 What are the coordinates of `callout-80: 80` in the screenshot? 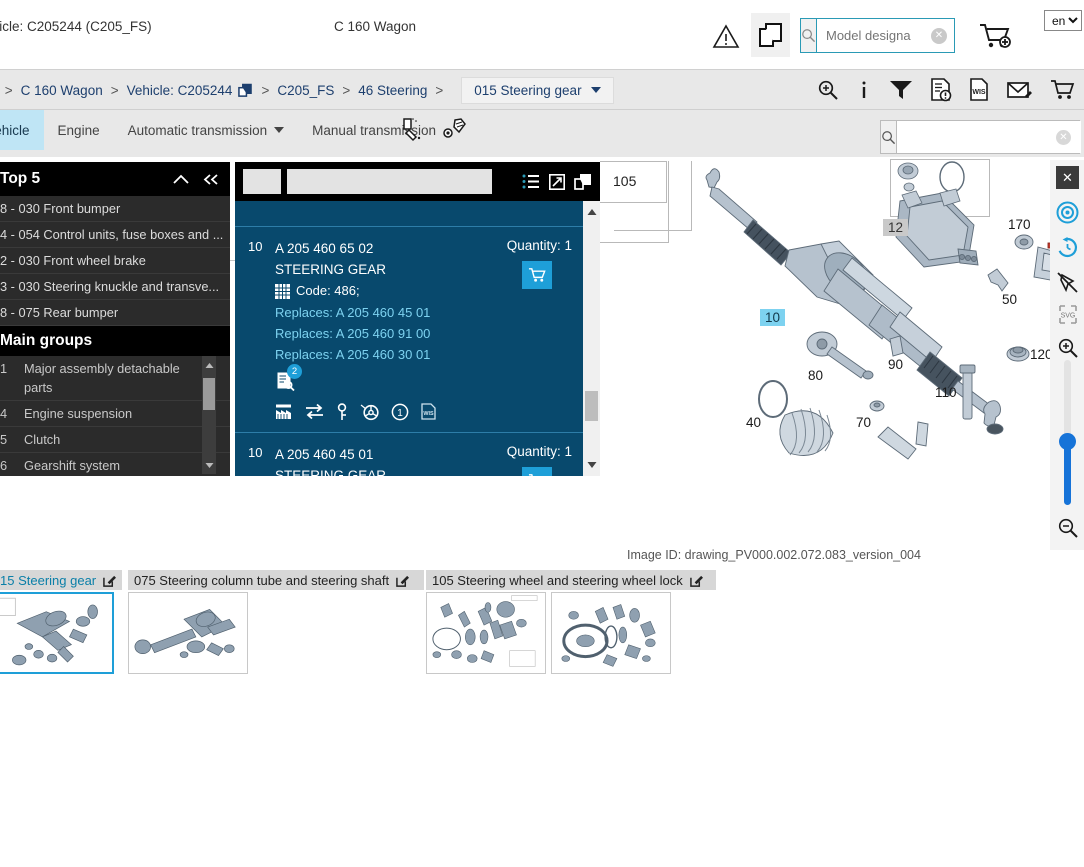 It's located at (815, 375).